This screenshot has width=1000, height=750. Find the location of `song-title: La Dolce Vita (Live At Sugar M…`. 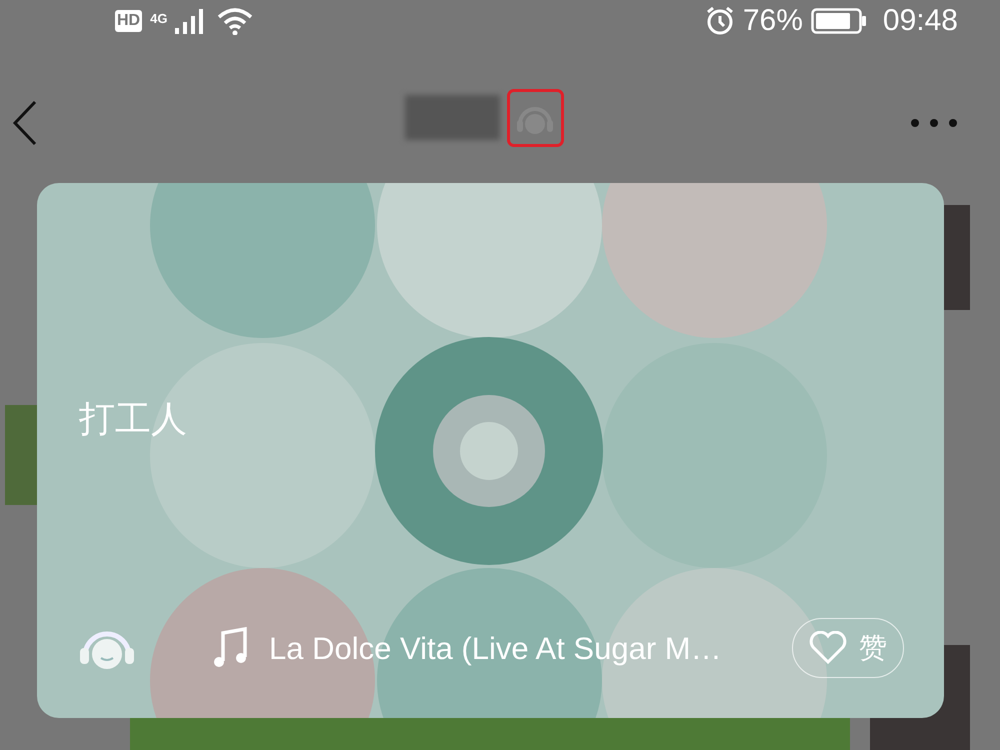

song-title: La Dolce Vita (Live At Sugar M… is located at coordinates (495, 648).